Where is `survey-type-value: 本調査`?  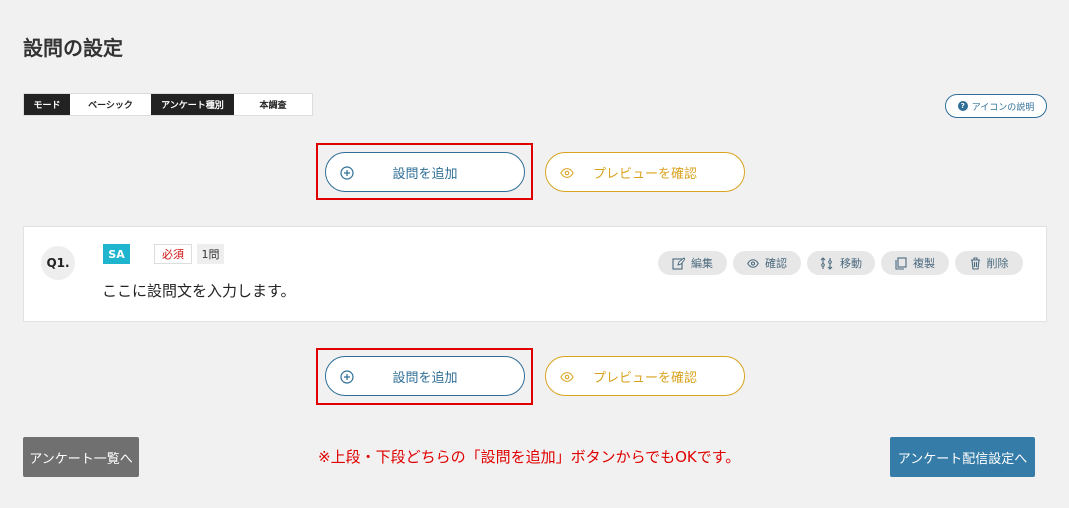
survey-type-value: 本調査 is located at coordinates (273, 104).